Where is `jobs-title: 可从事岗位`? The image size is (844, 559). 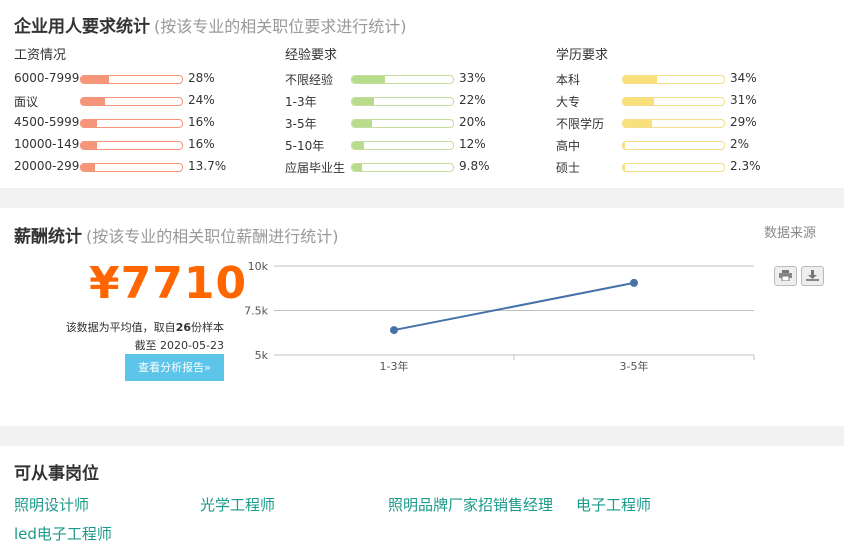
jobs-title: 可从事岗位 is located at coordinates (56, 474).